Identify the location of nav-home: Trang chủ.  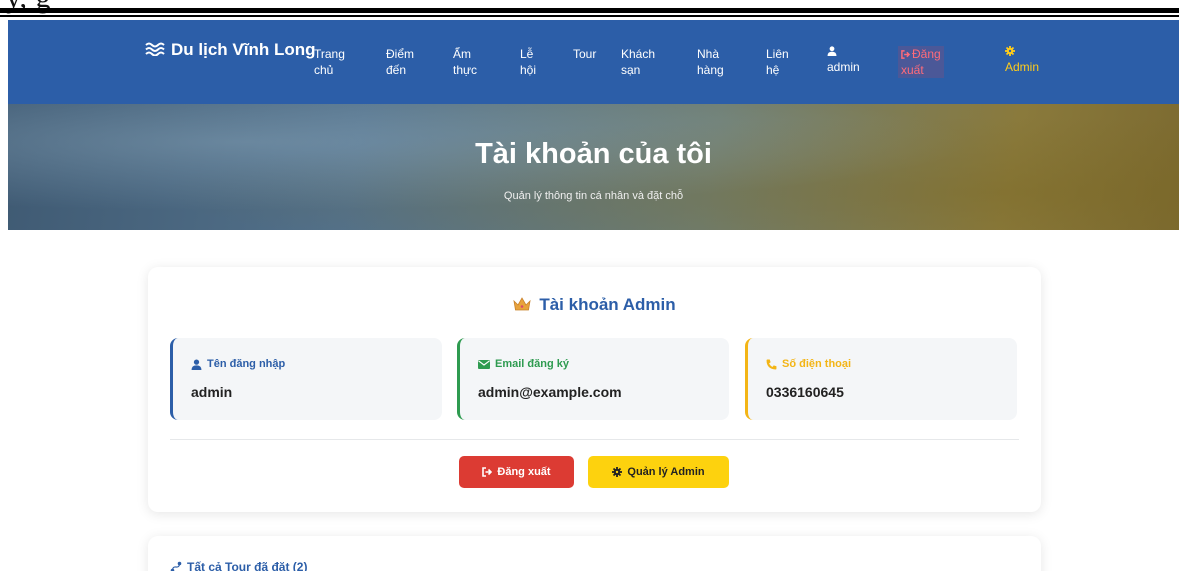
(329, 62).